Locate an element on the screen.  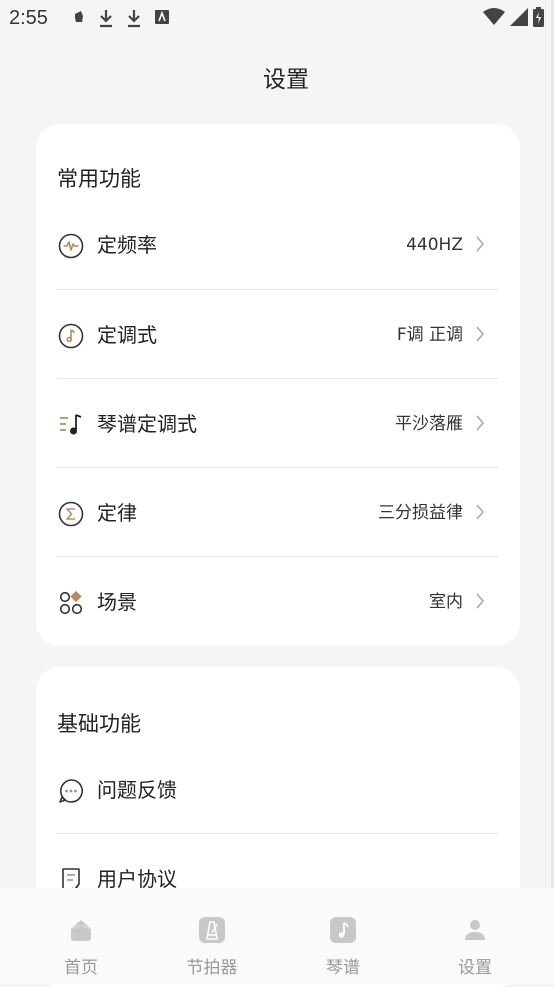
setting-row-scene: 场景 室内 is located at coordinates (278, 601).